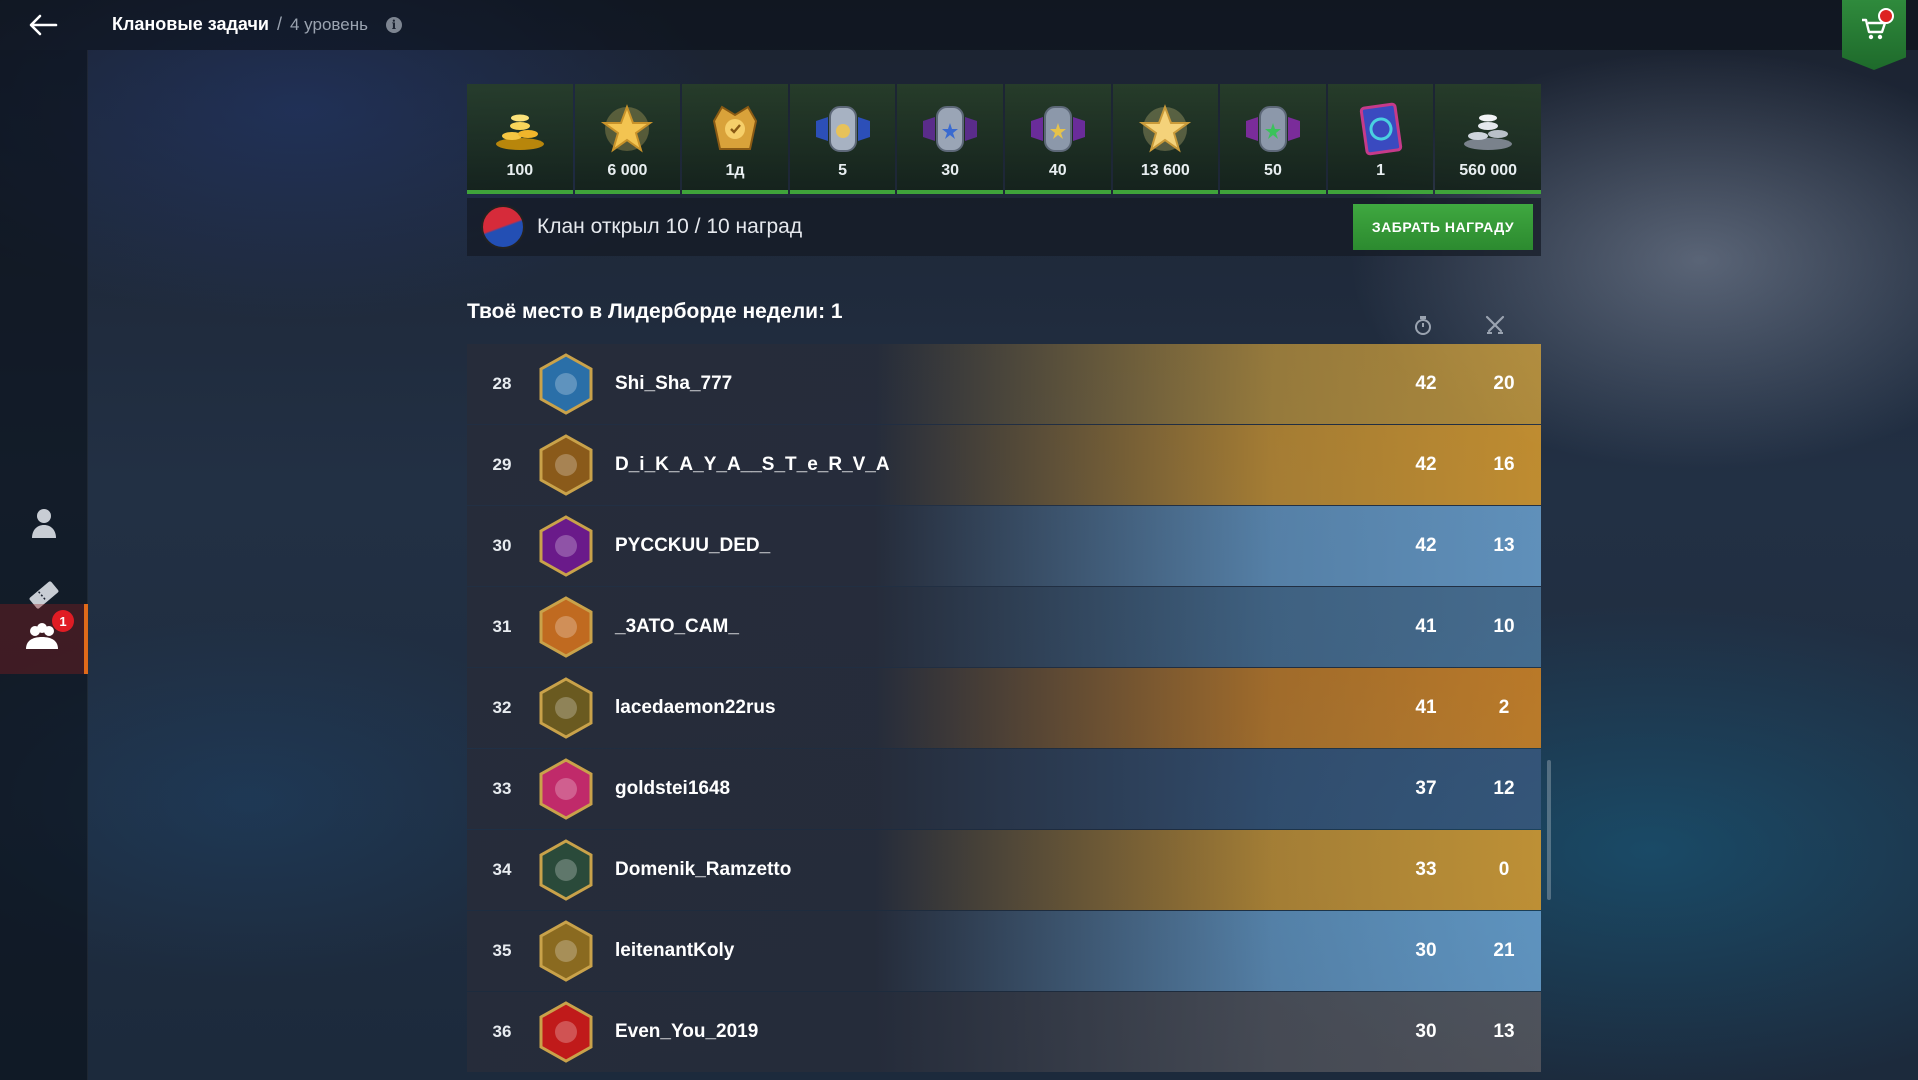 The width and height of the screenshot is (1918, 1080). What do you see at coordinates (1004, 627) in the screenshot?
I see `table-row: 31 _3ATO_CAM_ 41 10` at bounding box center [1004, 627].